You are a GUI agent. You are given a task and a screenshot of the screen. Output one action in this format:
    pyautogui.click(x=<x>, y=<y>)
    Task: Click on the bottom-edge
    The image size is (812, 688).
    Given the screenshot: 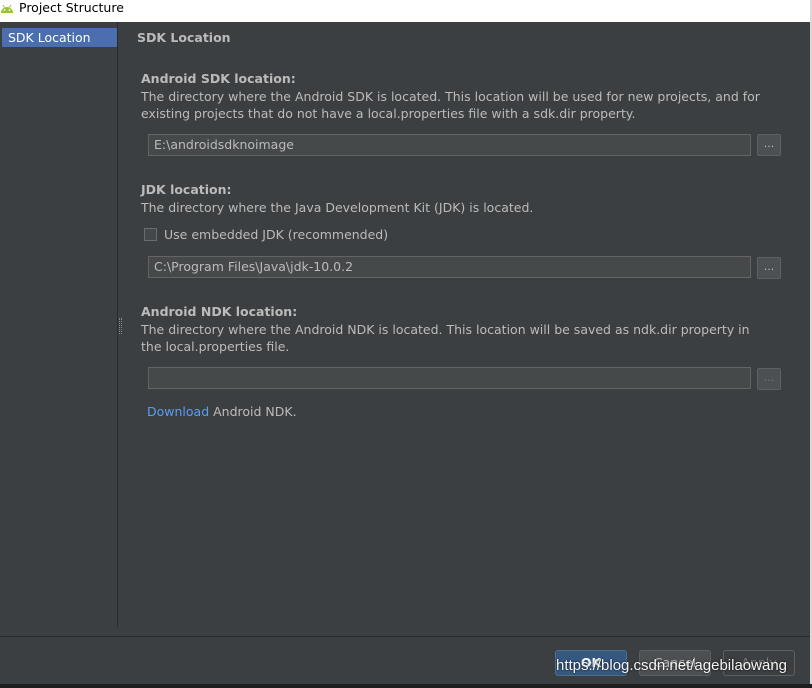 What is the action you would take?
    pyautogui.click(x=406, y=686)
    